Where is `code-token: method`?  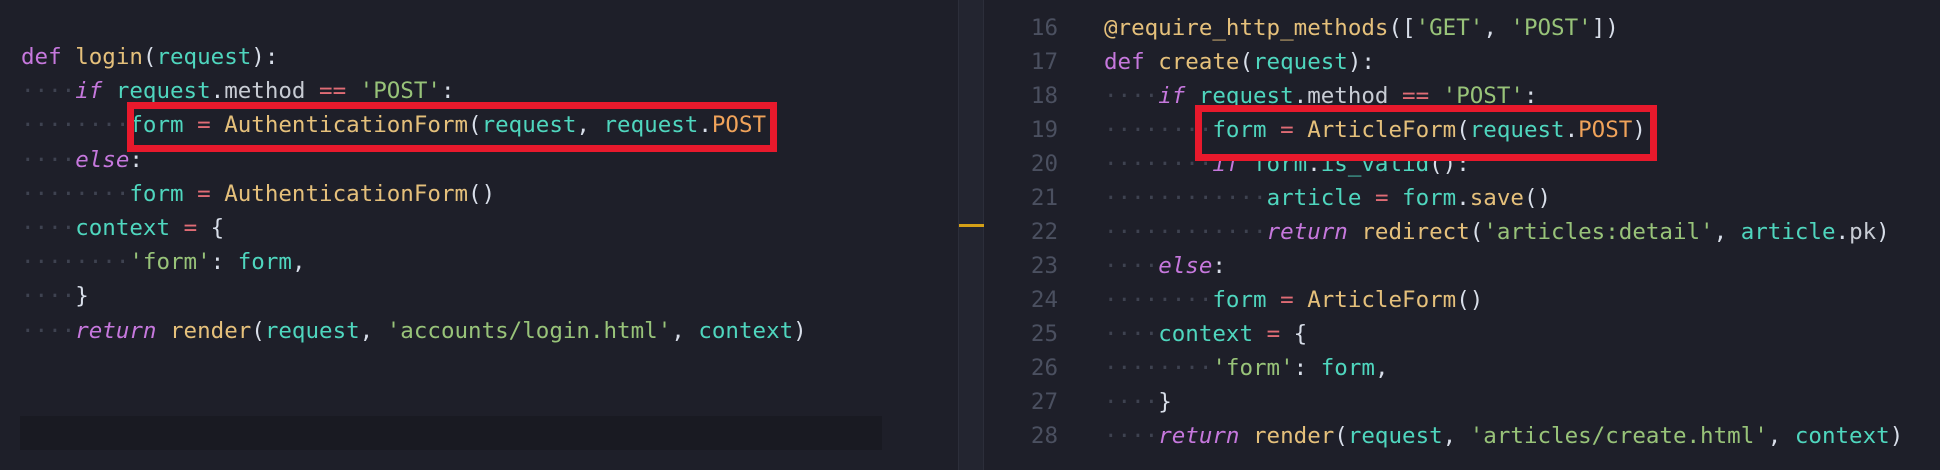 code-token: method is located at coordinates (265, 91).